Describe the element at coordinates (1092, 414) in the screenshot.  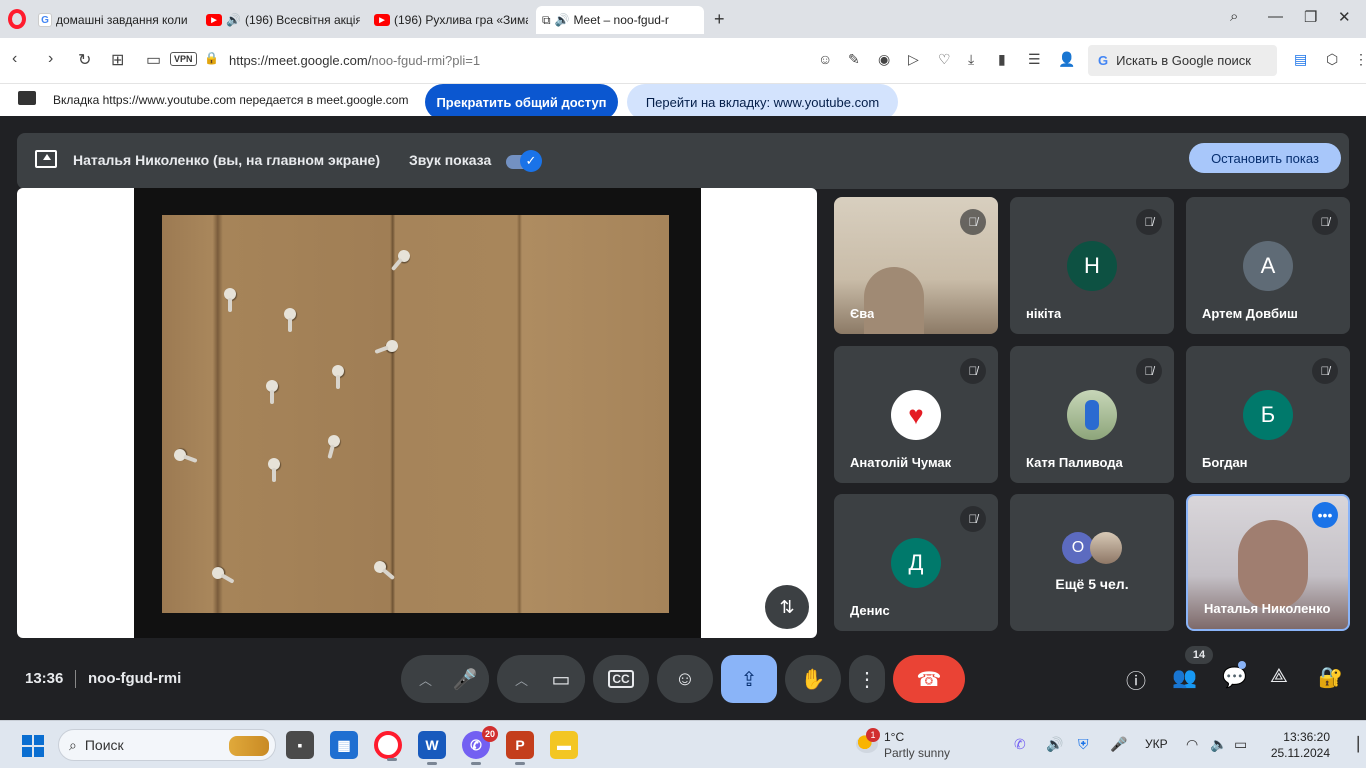
I see `participant-tile-katia: 🎙̸ Катя Паливода` at that location.